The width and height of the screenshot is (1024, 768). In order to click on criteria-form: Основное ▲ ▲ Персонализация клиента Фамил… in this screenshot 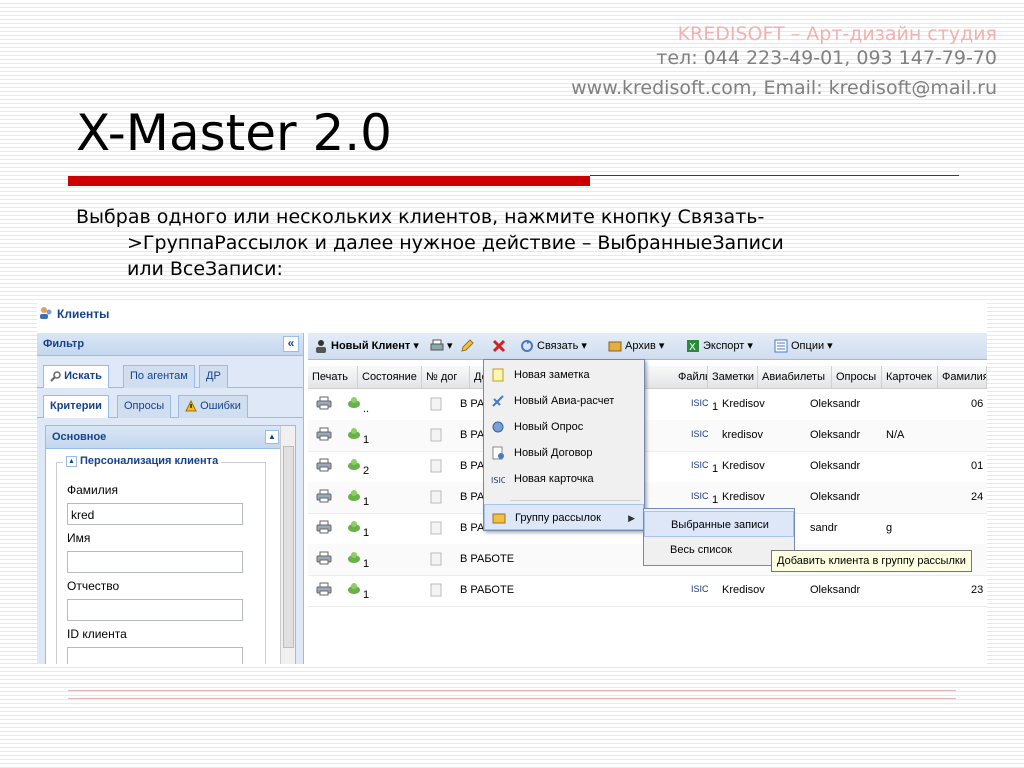, I will do `click(170, 544)`.